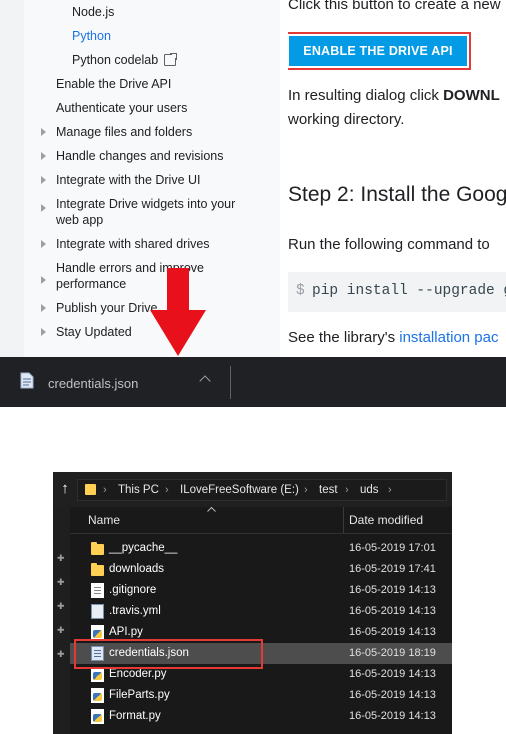  I want to click on sidebar-item-authenticate: Authenticate your users, so click(121, 108).